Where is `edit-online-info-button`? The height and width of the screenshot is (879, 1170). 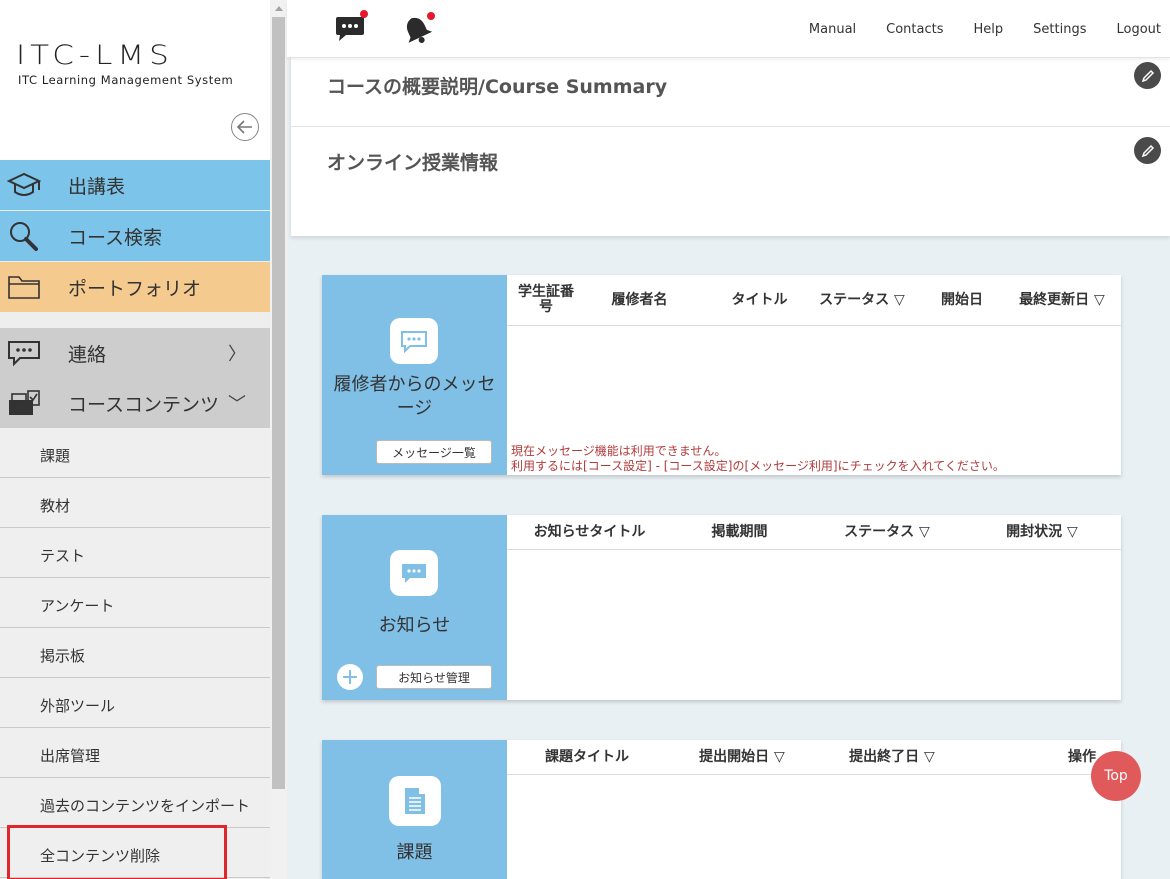 edit-online-info-button is located at coordinates (1147, 150).